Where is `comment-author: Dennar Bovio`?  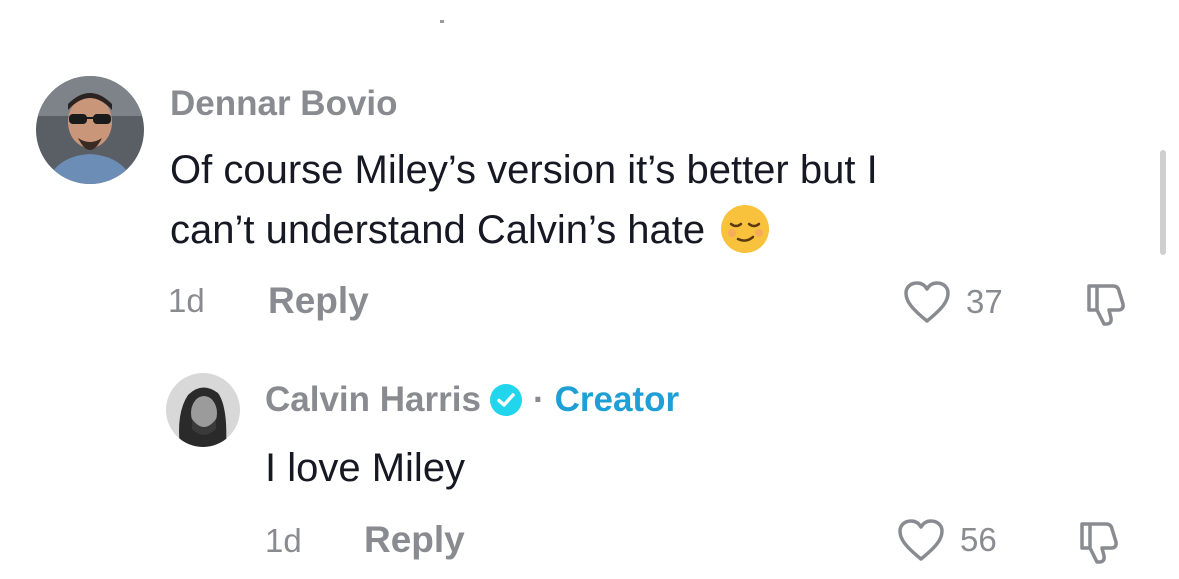
comment-author: Dennar Bovio is located at coordinates (284, 104).